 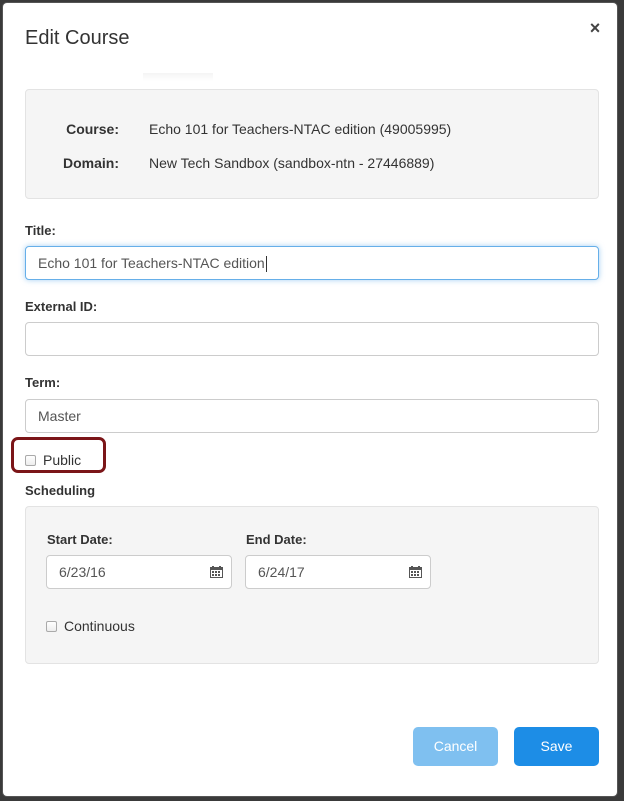 What do you see at coordinates (92, 129) in the screenshot?
I see `course-label: Course:` at bounding box center [92, 129].